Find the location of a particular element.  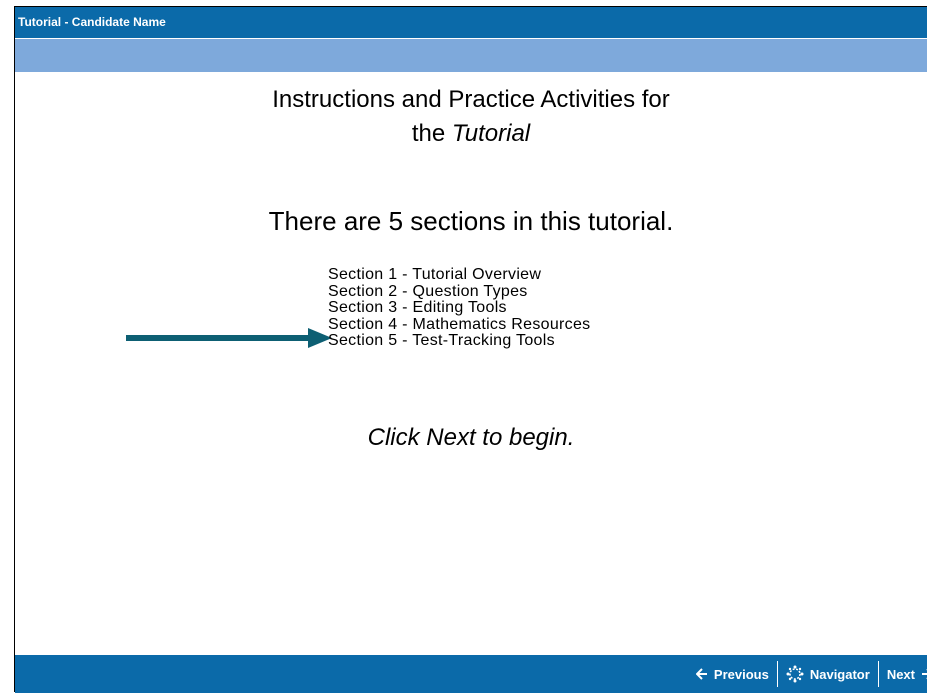

next-button: Next is located at coordinates (903, 674).